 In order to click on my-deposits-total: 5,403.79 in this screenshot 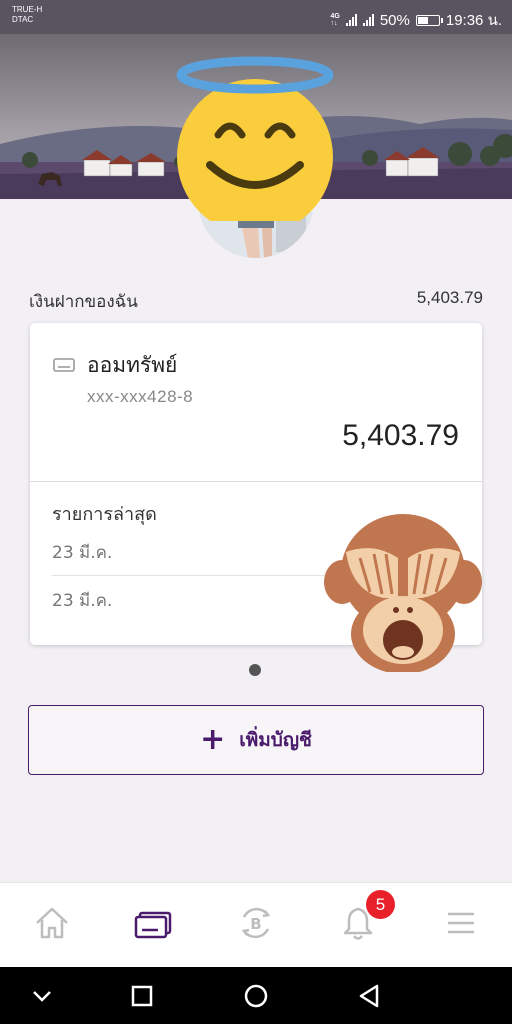, I will do `click(449, 297)`.